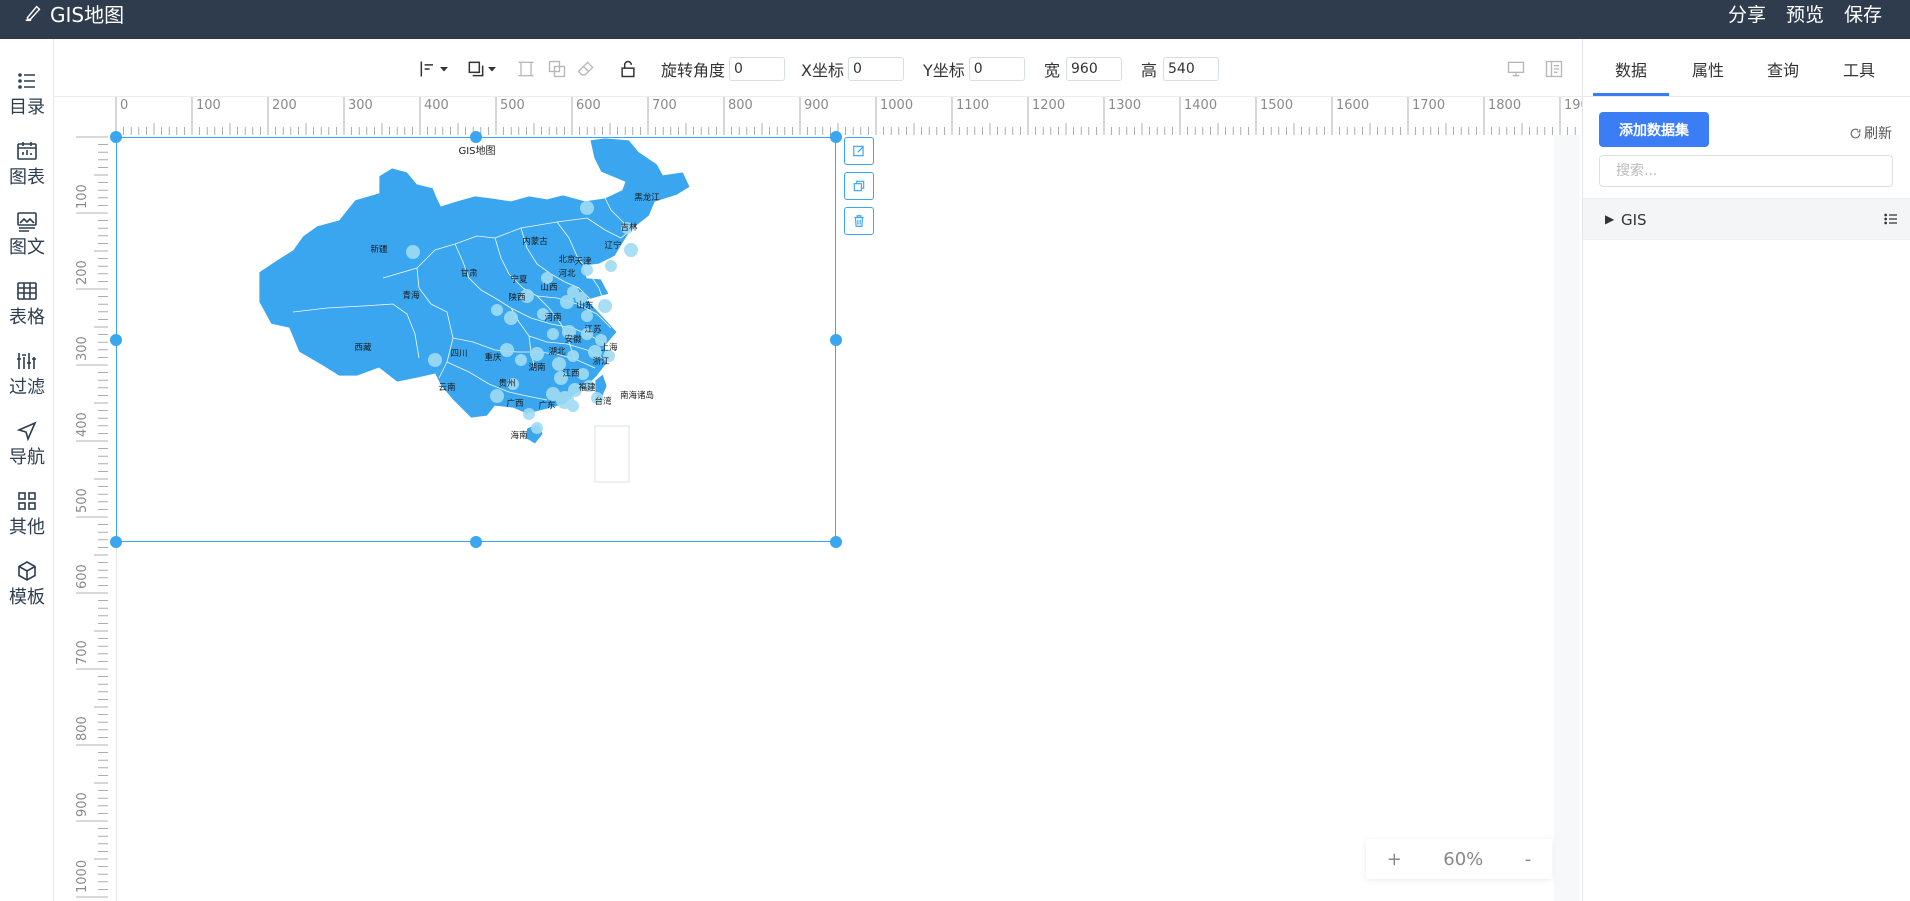 This screenshot has height=901, width=1910. What do you see at coordinates (82, 728) in the screenshot?
I see `ruler-label: 800` at bounding box center [82, 728].